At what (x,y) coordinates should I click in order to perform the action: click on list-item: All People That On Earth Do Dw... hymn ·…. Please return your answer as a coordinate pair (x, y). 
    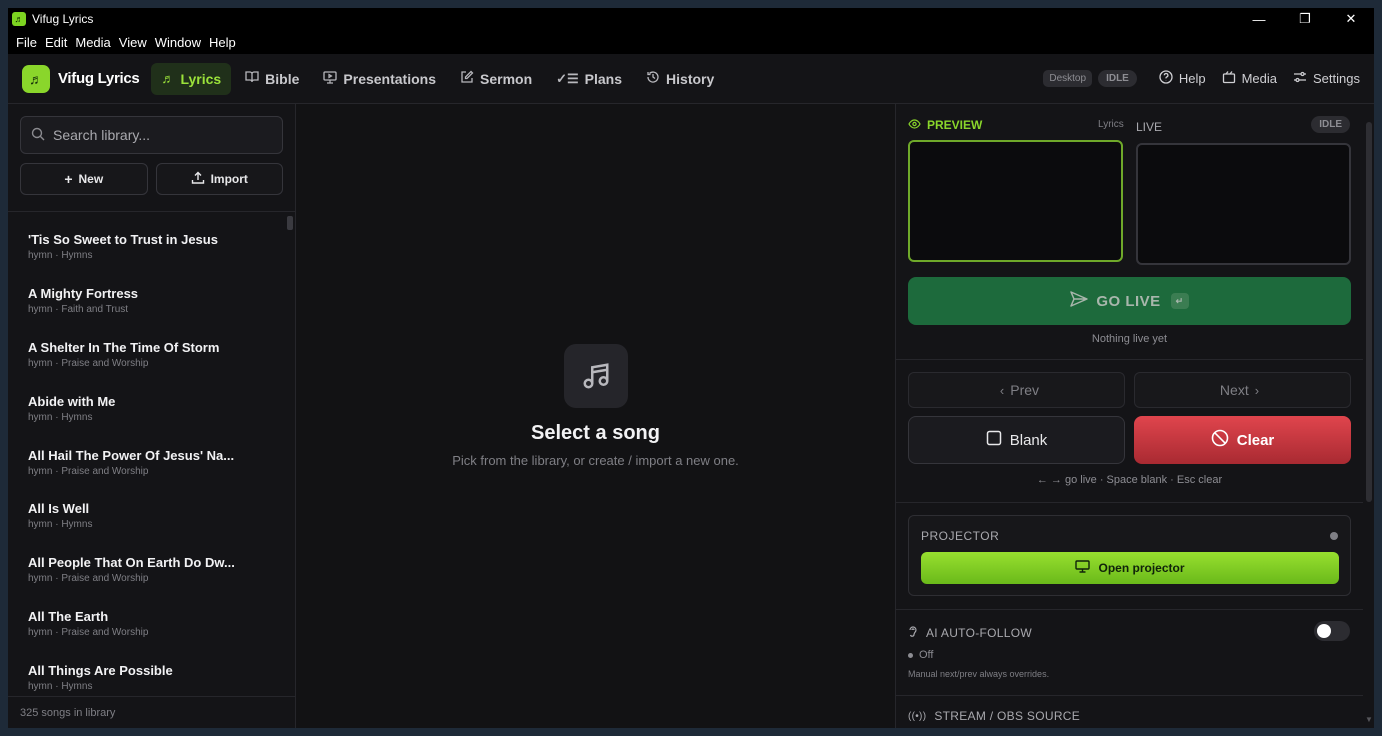
    Looking at the image, I should click on (152, 570).